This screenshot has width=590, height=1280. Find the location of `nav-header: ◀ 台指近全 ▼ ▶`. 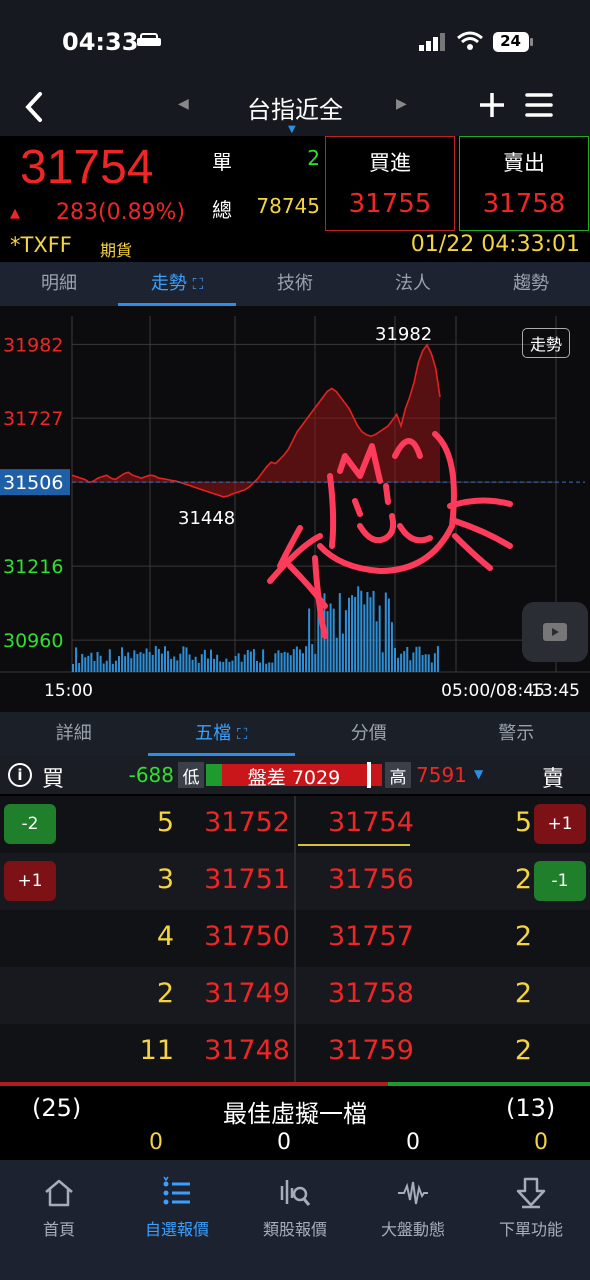

nav-header: ◀ 台指近全 ▼ ▶ is located at coordinates (295, 108).